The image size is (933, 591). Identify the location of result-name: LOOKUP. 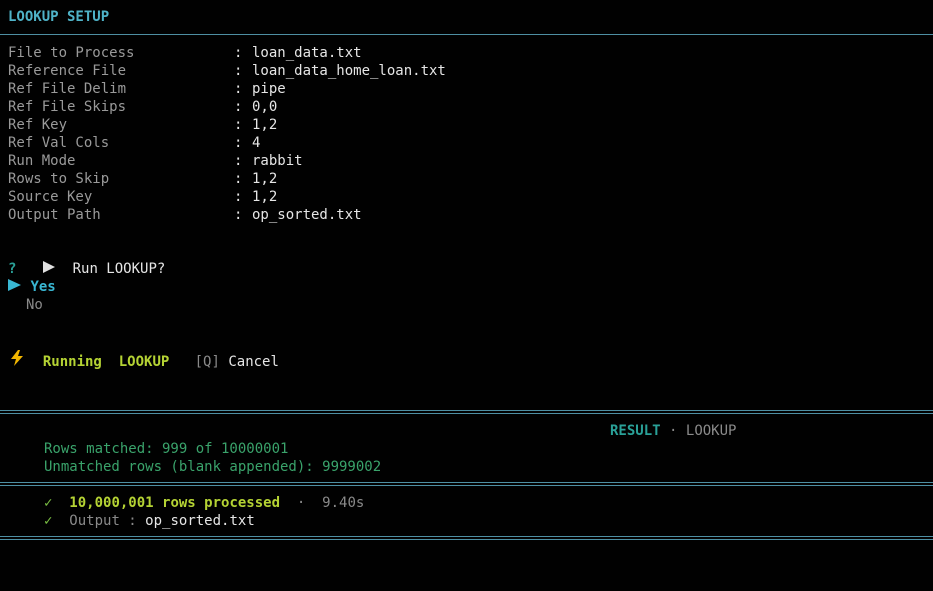
(711, 431).